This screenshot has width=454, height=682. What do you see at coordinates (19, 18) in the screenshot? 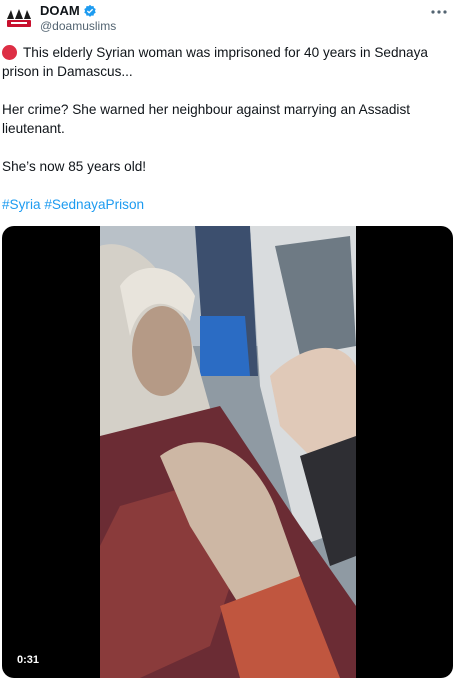
I see `doam-logo-icon` at bounding box center [19, 18].